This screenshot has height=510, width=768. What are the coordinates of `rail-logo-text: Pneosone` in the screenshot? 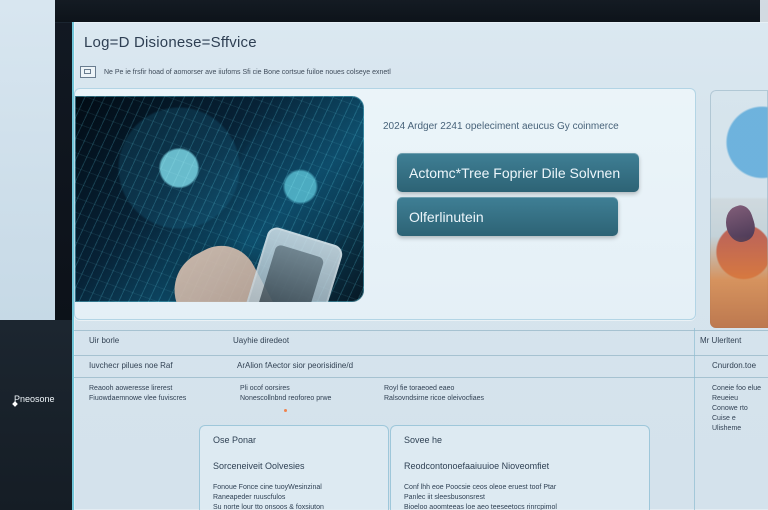 It's located at (34, 399).